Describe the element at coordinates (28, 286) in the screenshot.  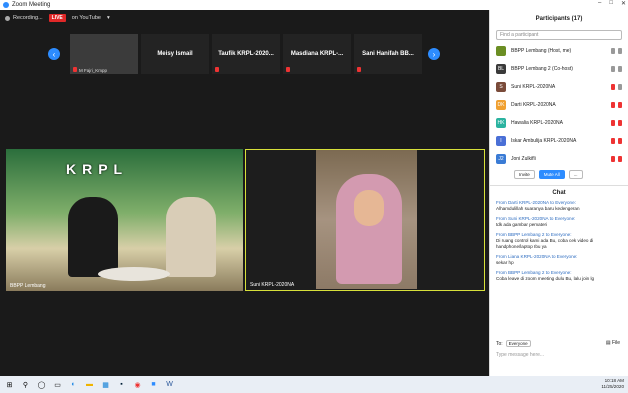
I see `video-label: BBPP Lembang` at that location.